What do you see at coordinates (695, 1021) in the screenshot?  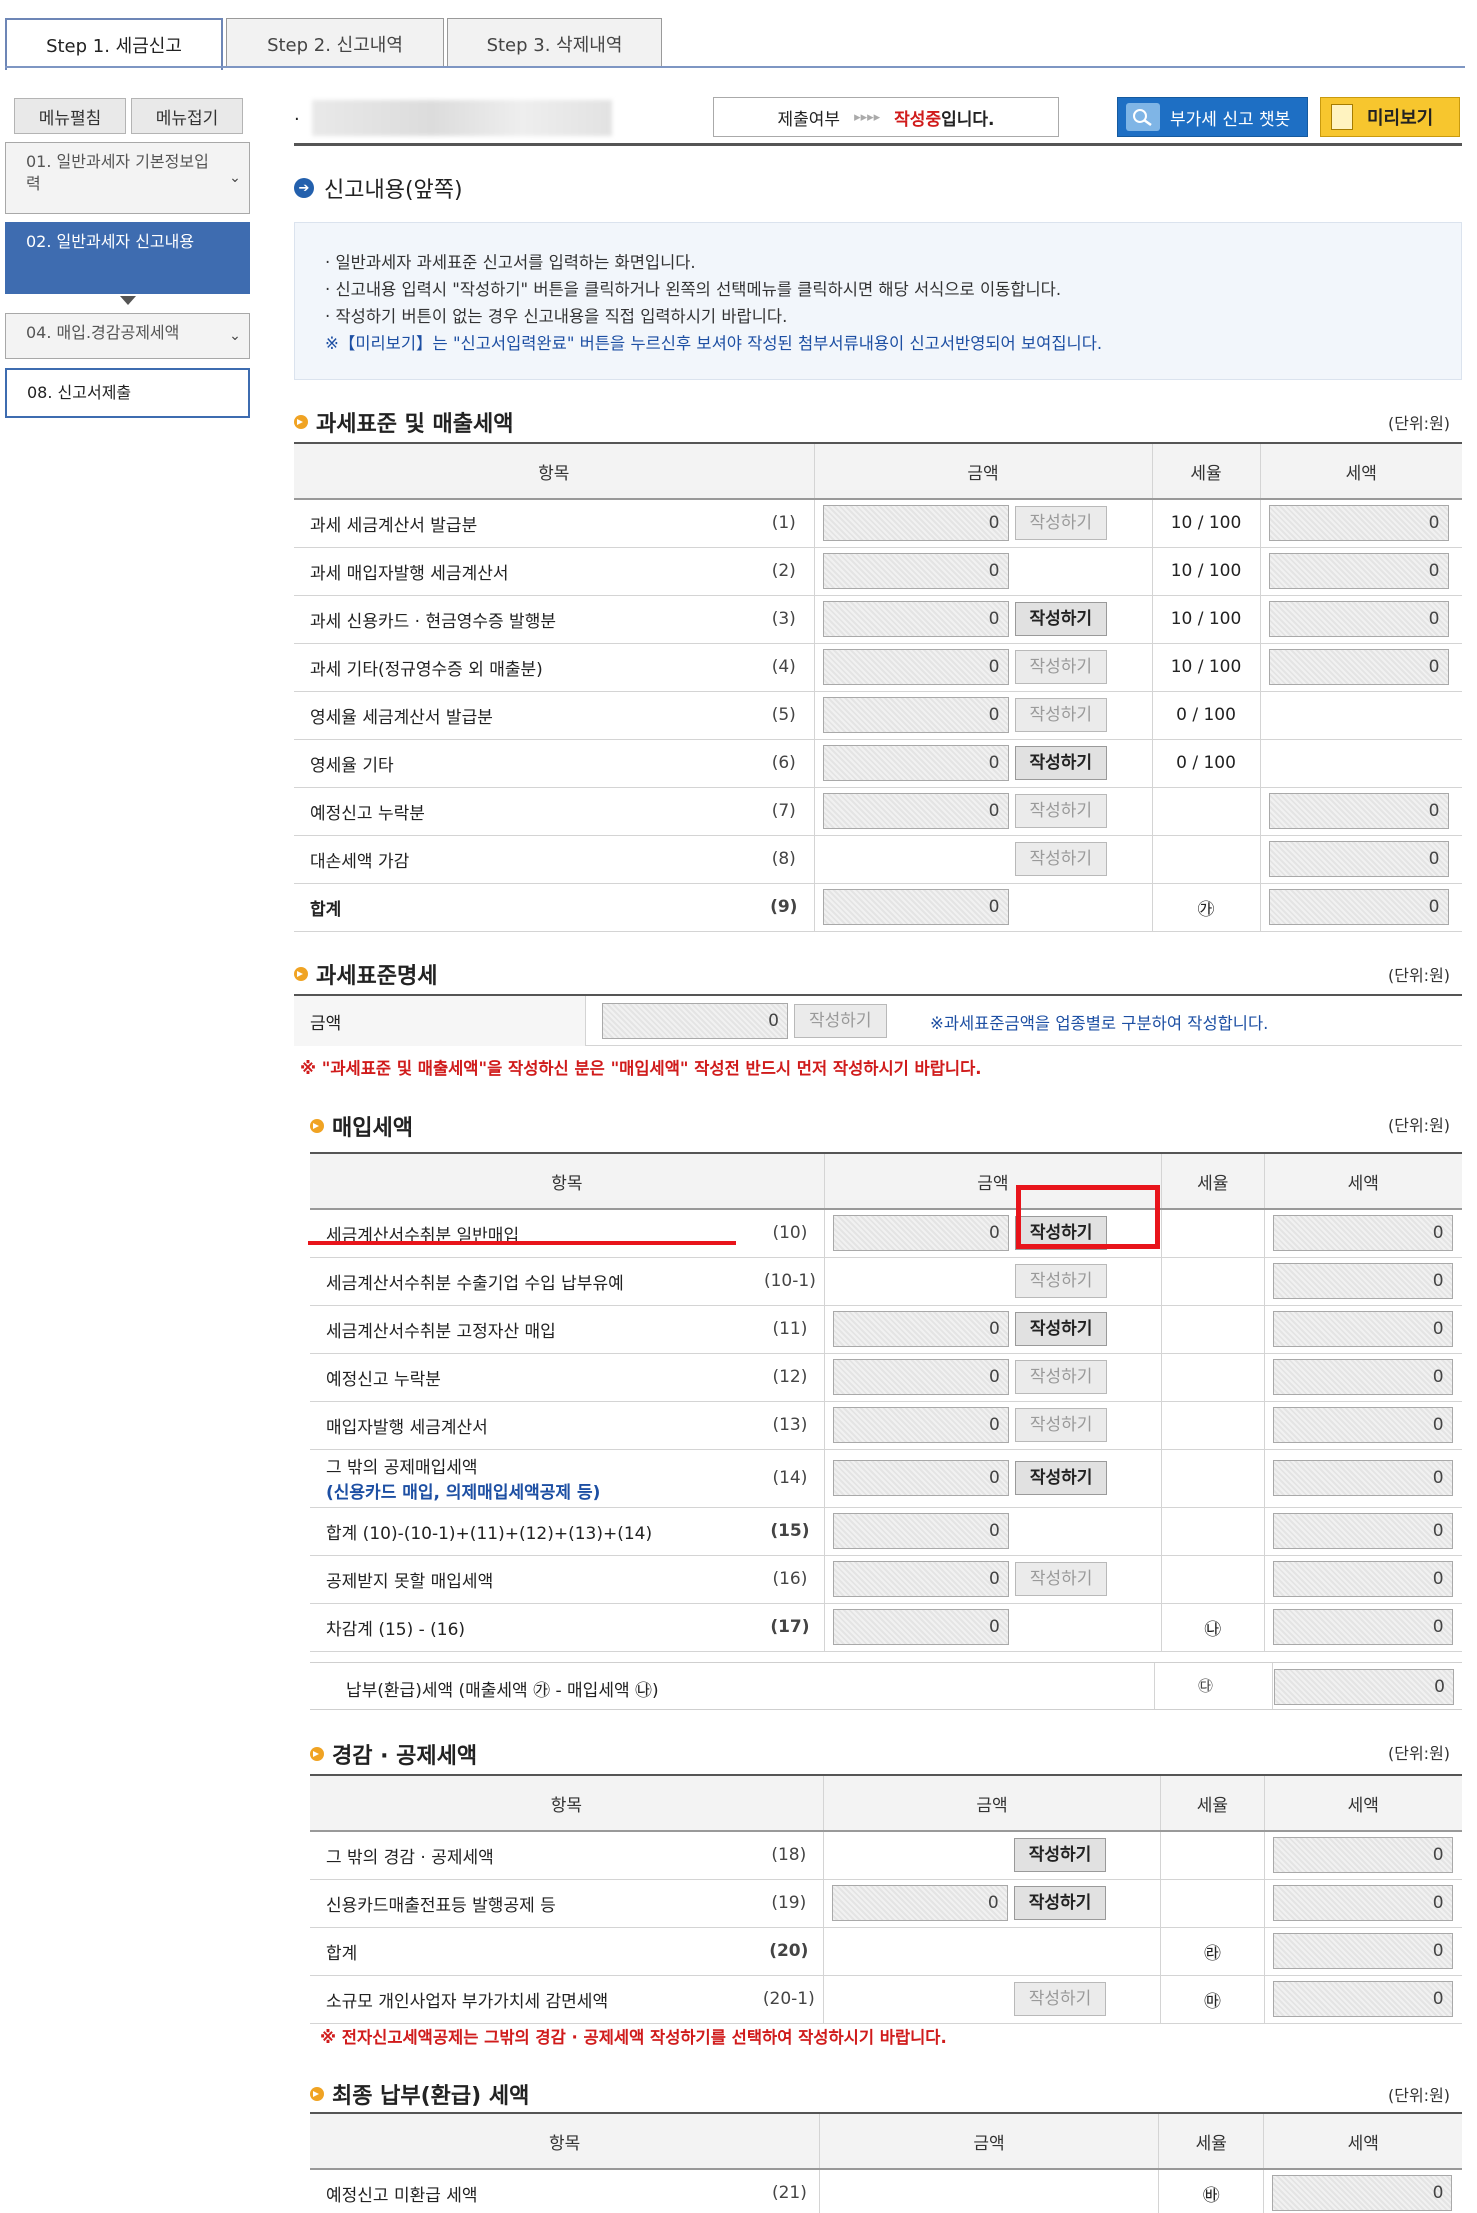 I see `tax-base-amount-input: 0` at bounding box center [695, 1021].